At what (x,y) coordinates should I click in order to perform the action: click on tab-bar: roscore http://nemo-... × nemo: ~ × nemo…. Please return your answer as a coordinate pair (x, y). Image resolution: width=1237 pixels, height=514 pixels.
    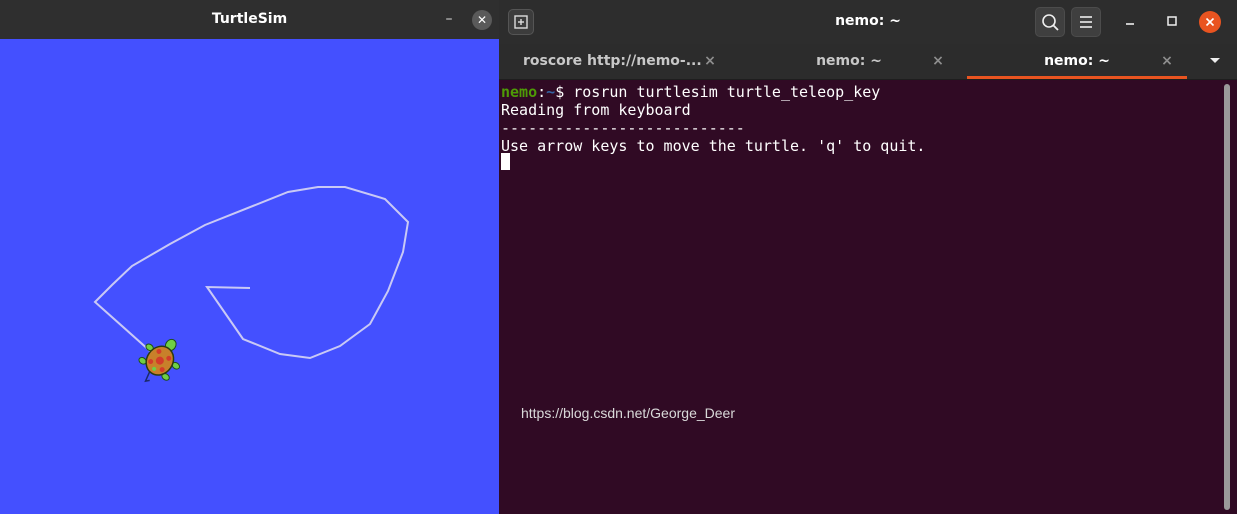
    Looking at the image, I should click on (868, 62).